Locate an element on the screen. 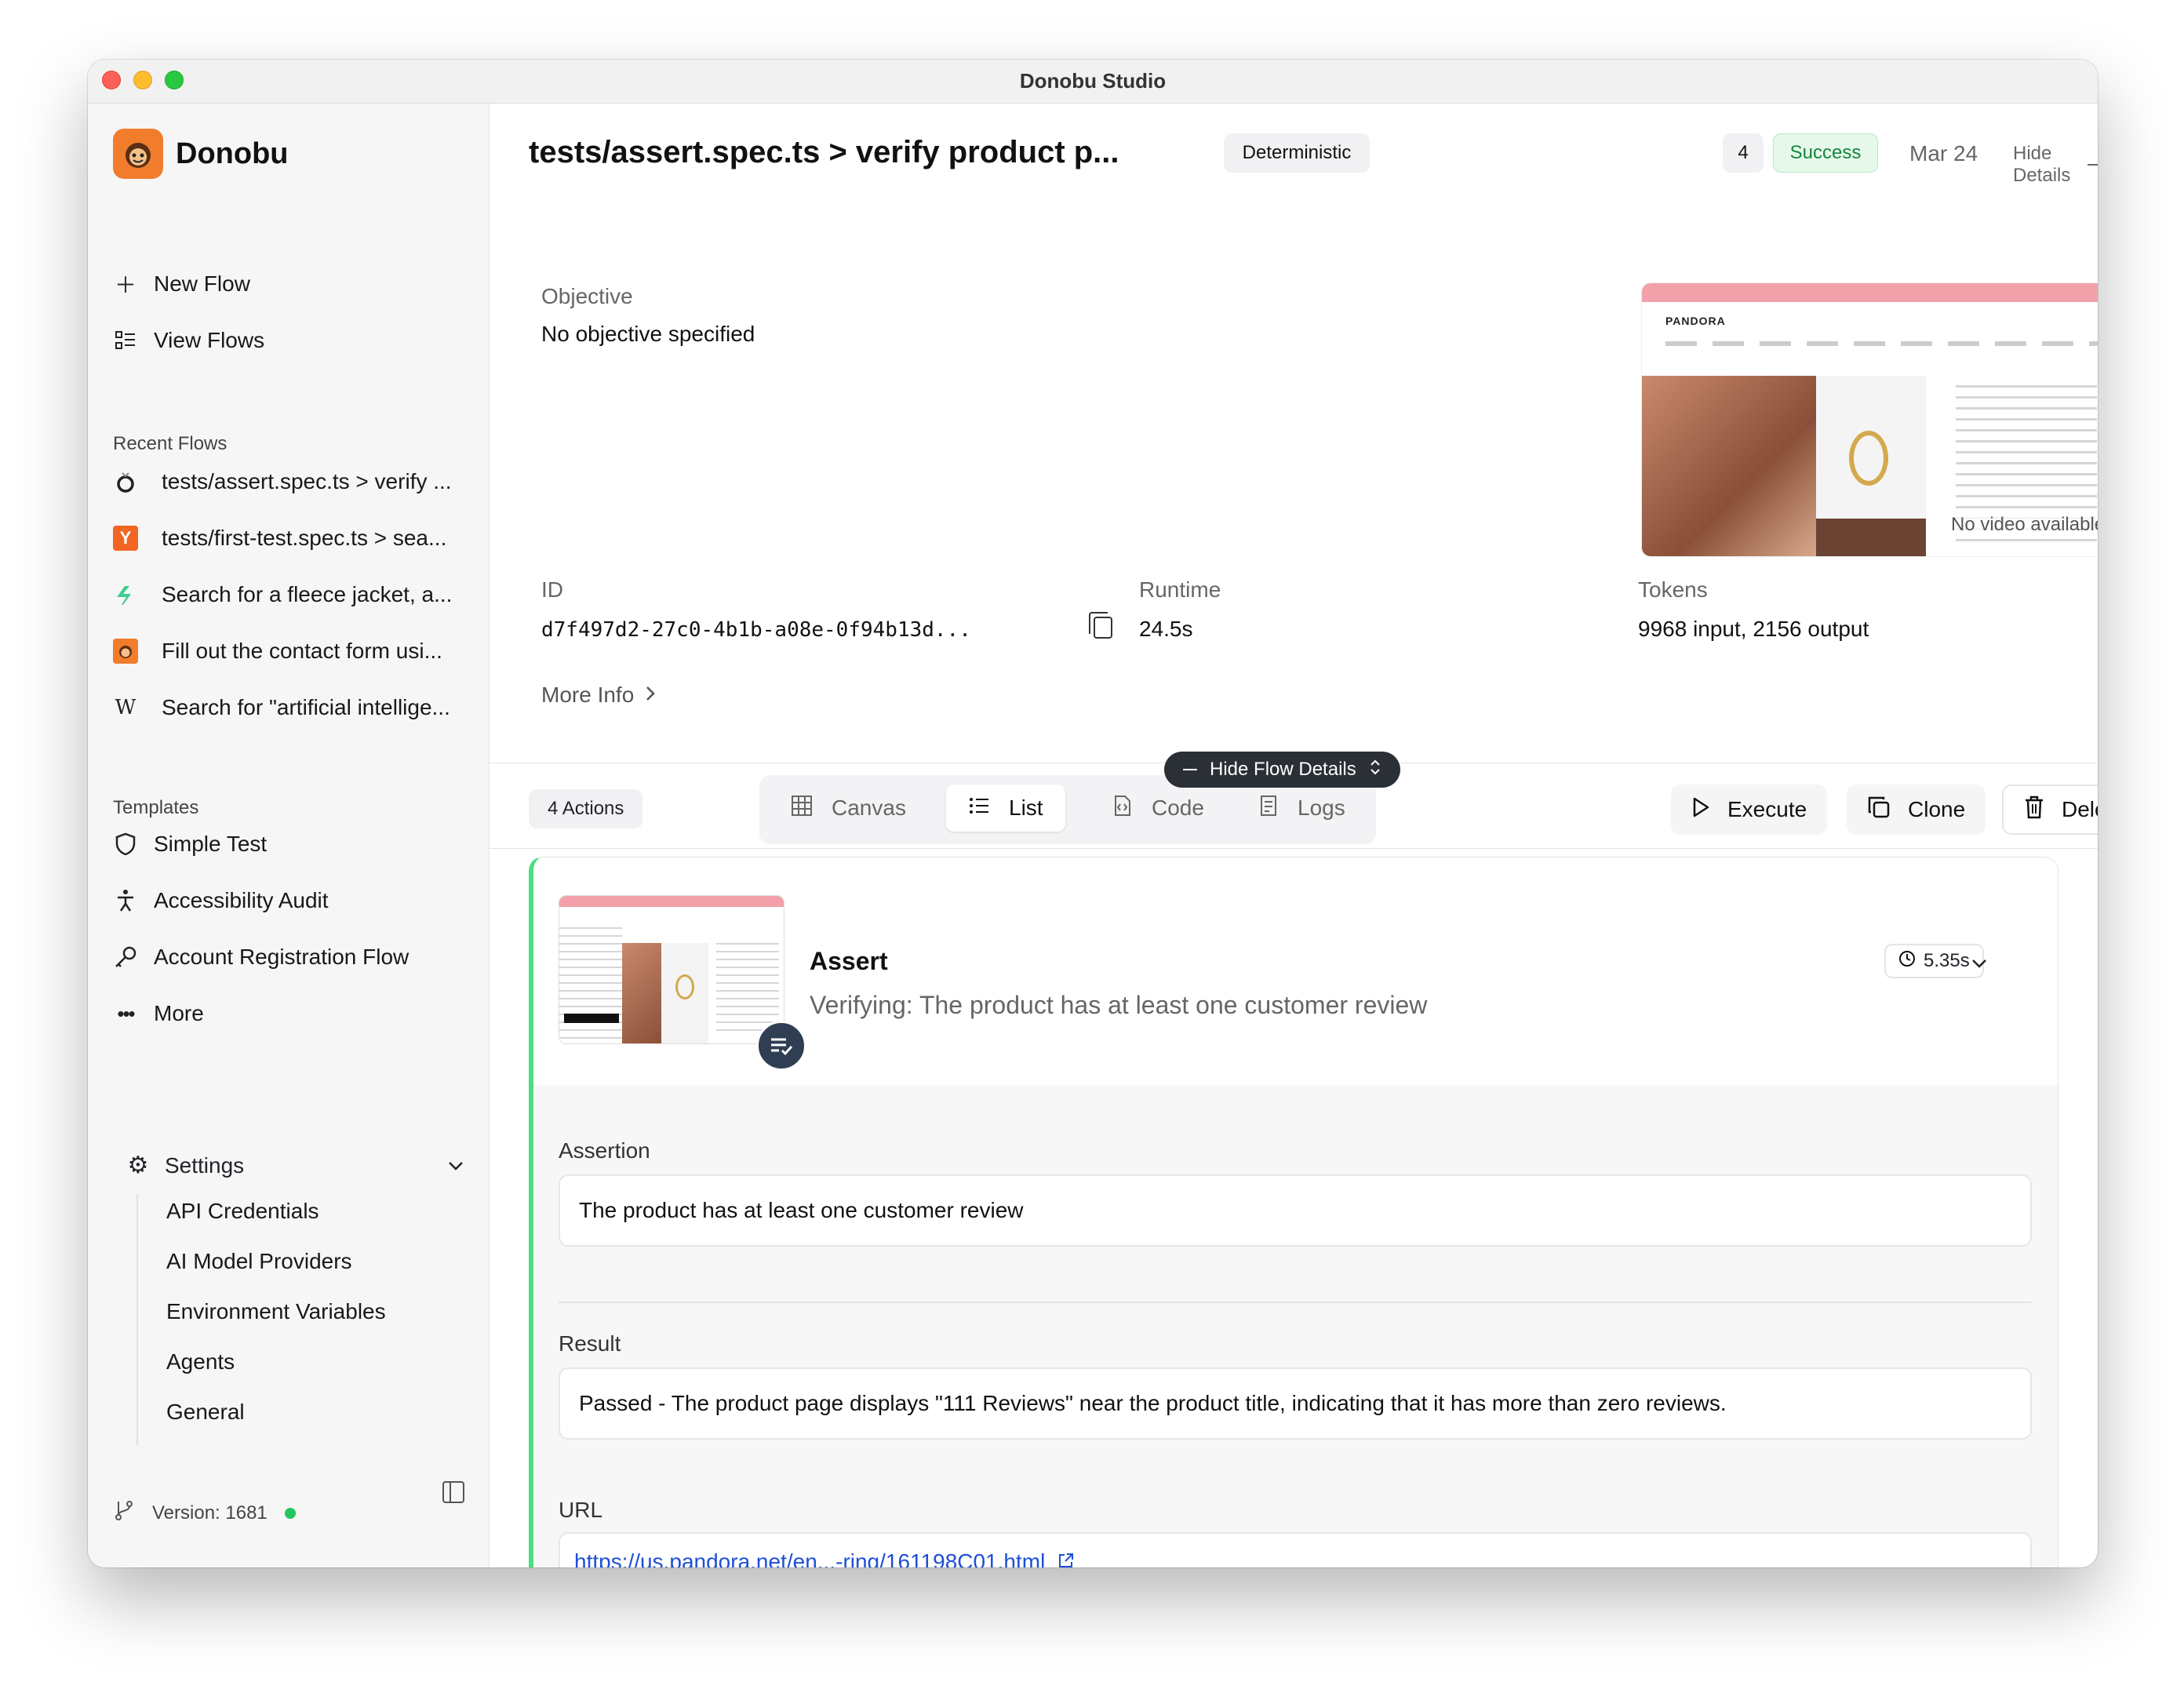 The image size is (2184, 1682). version-info: Version: 1681 is located at coordinates (204, 1513).